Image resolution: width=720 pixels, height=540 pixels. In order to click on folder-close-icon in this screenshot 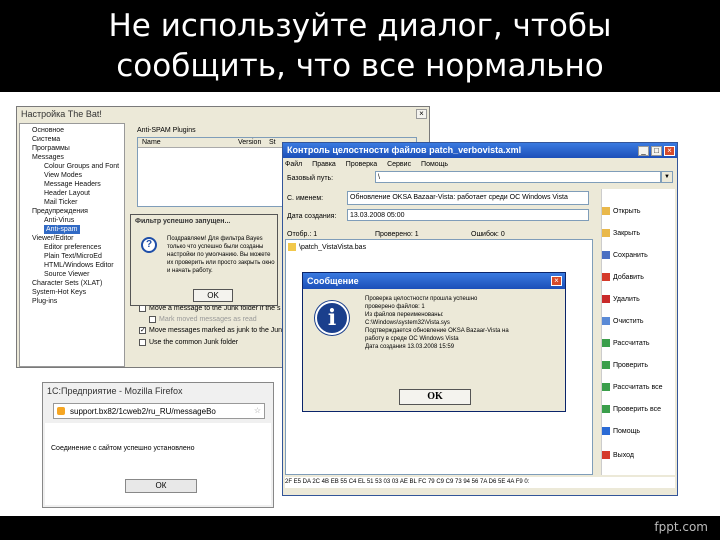, I will do `click(606, 233)`.